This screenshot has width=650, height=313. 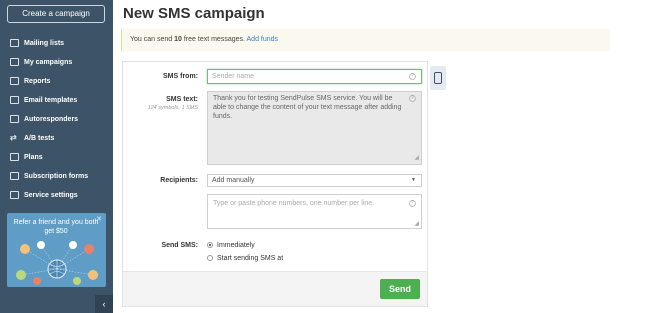 What do you see at coordinates (179, 245) in the screenshot?
I see `send-sms-label: Send SMS:` at bounding box center [179, 245].